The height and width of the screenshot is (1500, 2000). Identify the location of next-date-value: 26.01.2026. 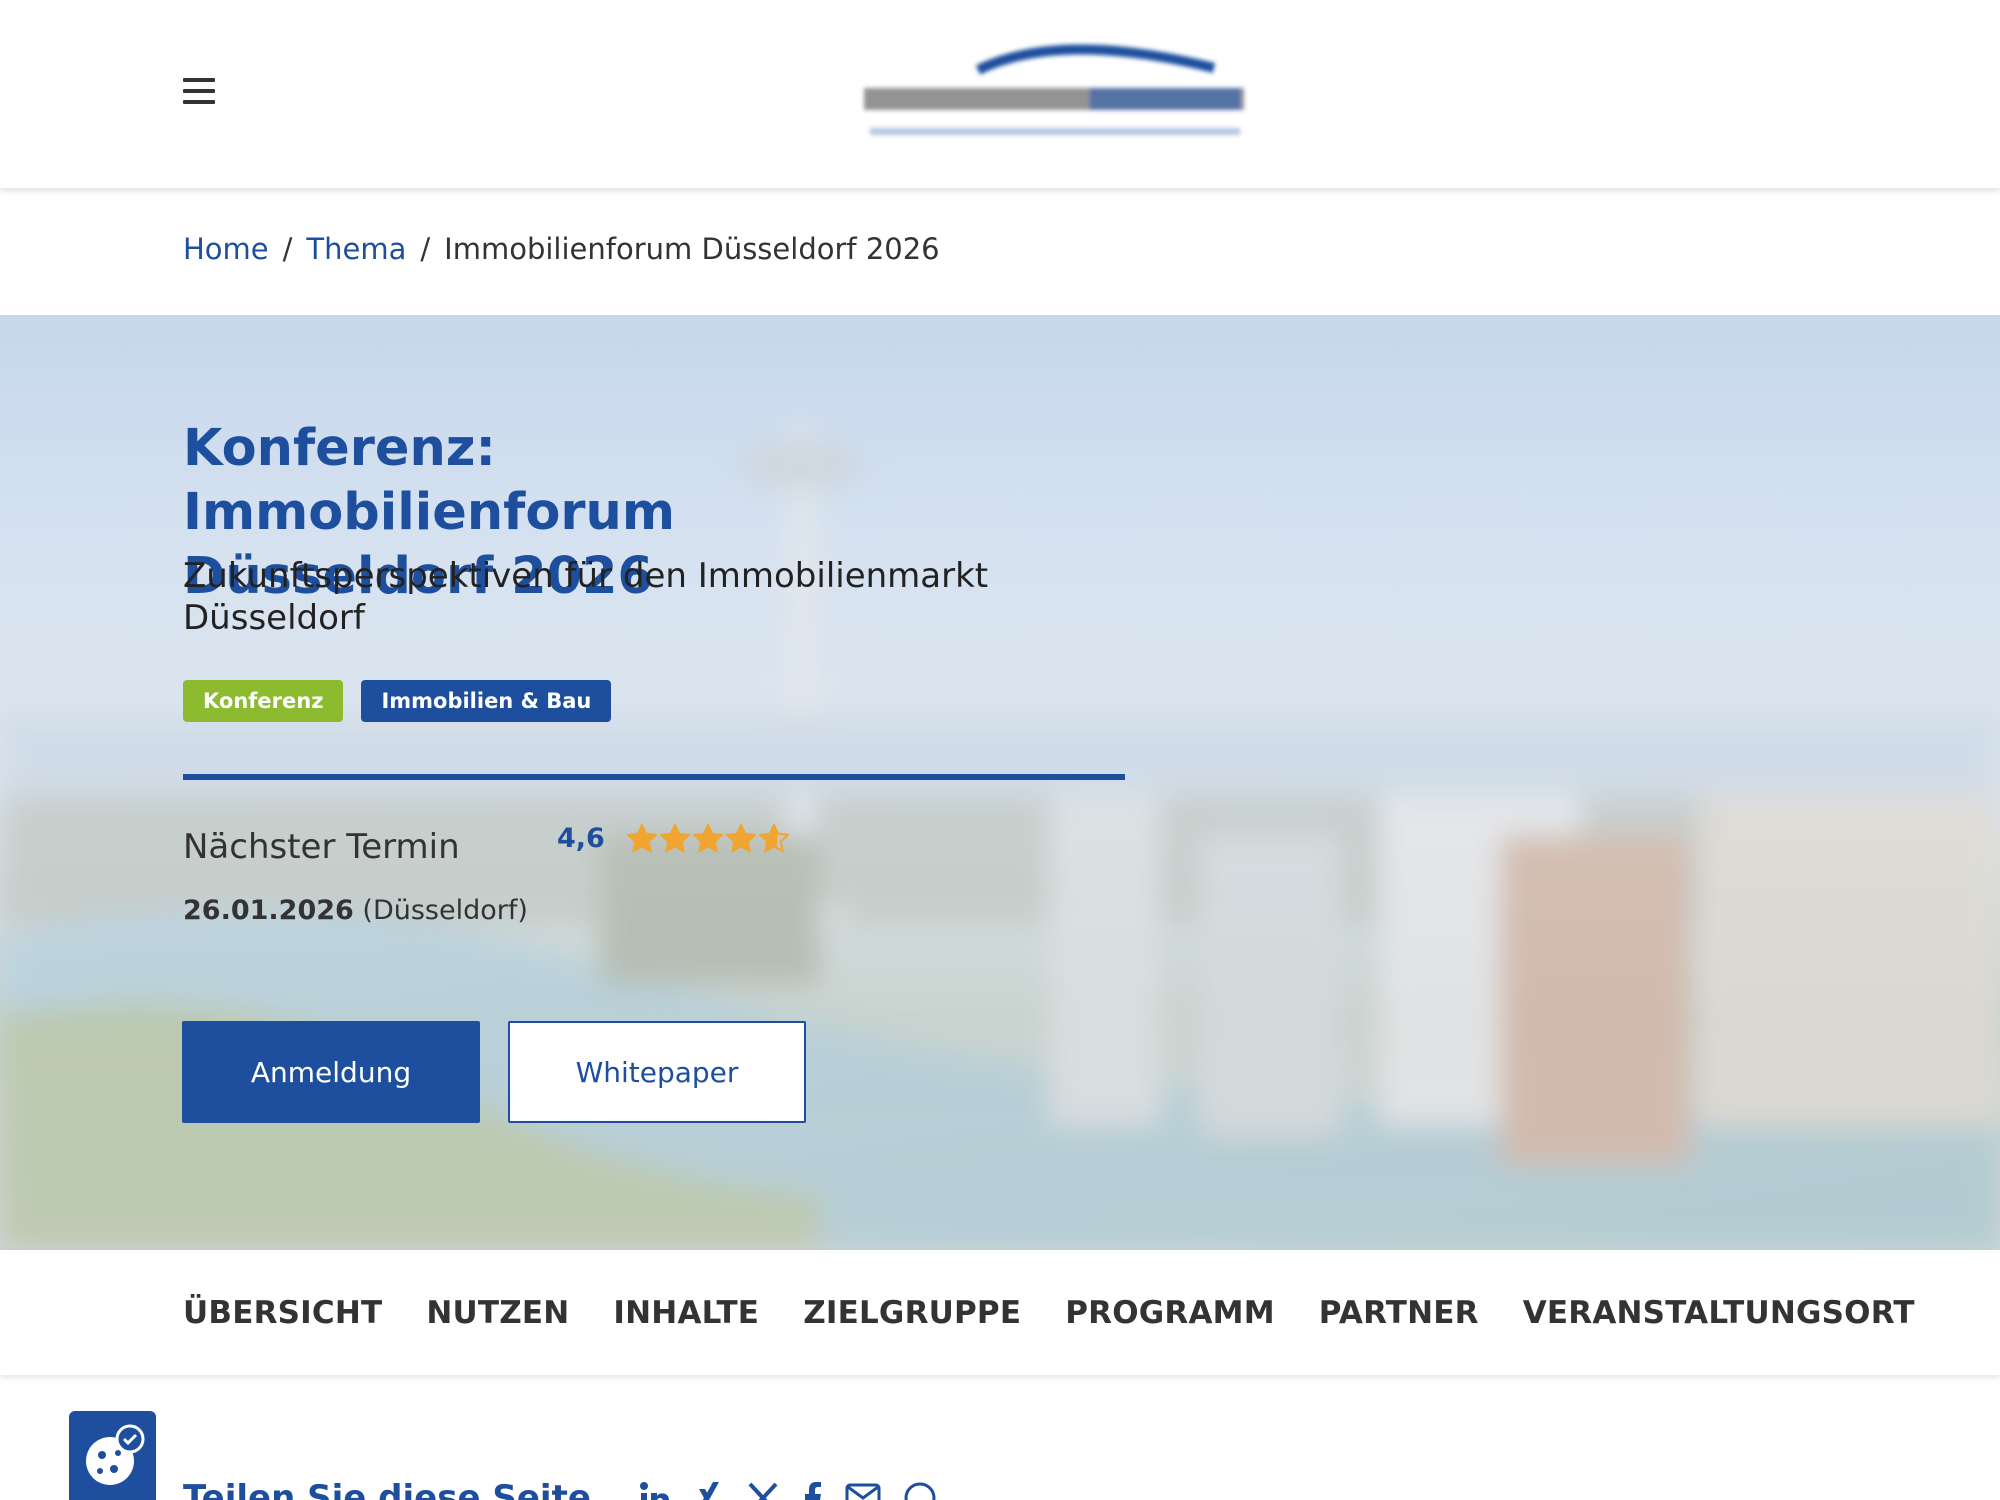
(268, 910).